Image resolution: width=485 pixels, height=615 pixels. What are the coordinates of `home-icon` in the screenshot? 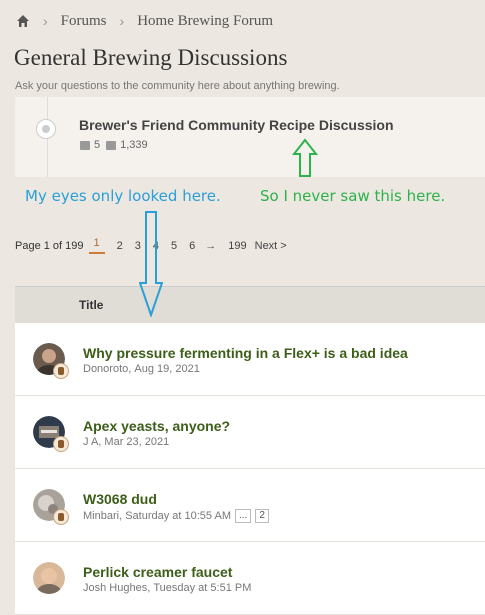 It's located at (23, 21).